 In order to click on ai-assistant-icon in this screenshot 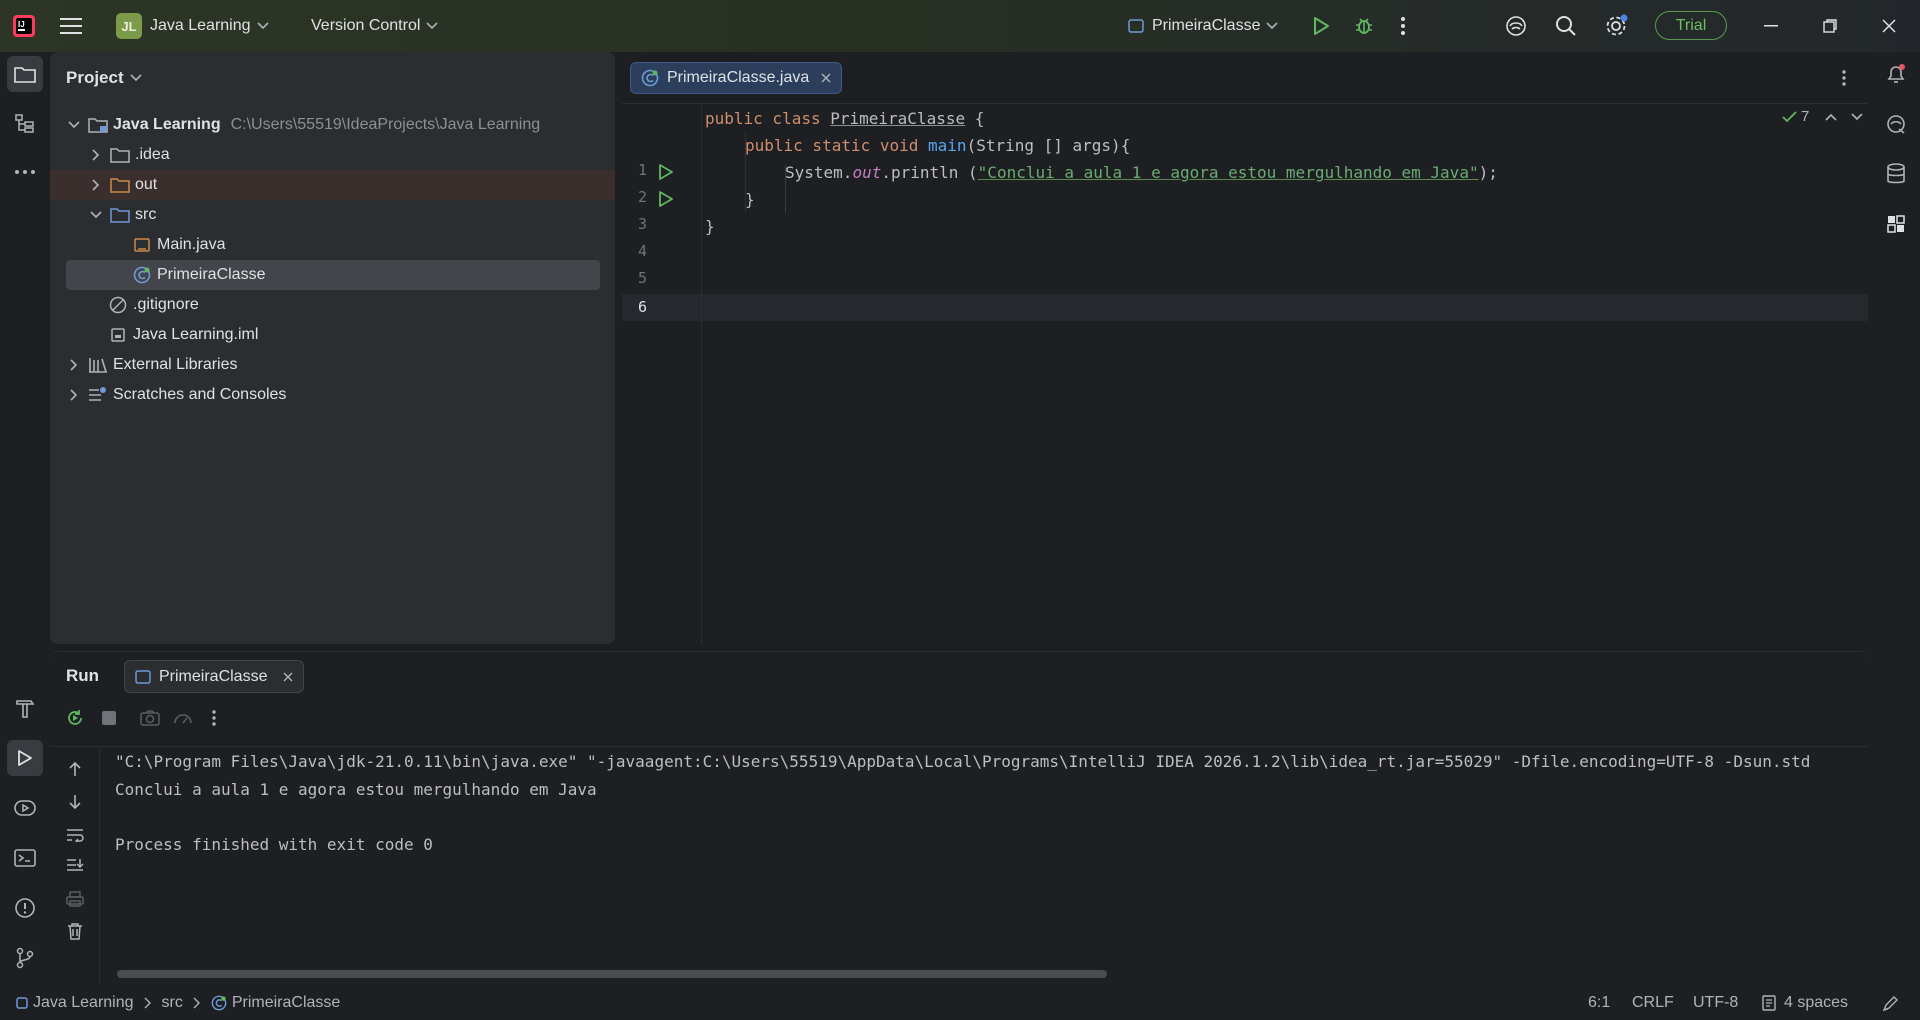, I will do `click(1516, 26)`.